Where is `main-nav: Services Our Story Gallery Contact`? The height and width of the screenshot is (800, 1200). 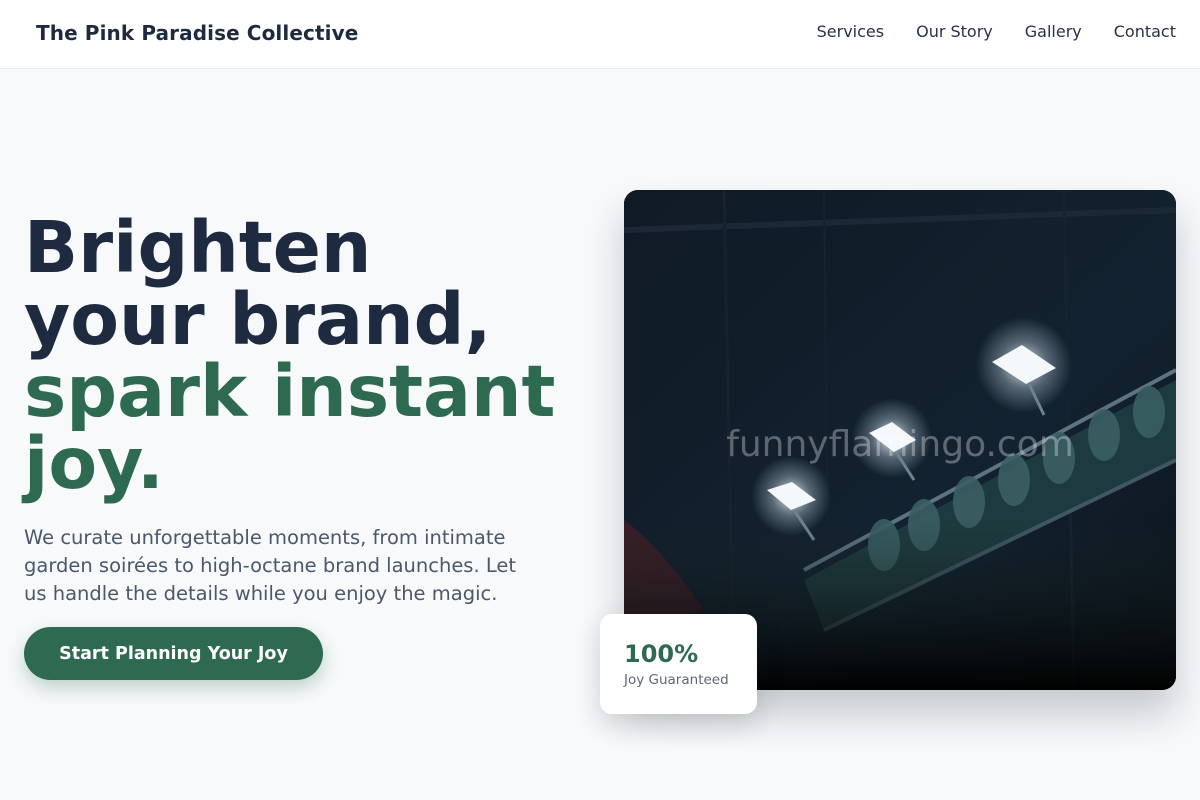 main-nav: Services Our Story Gallery Contact is located at coordinates (996, 31).